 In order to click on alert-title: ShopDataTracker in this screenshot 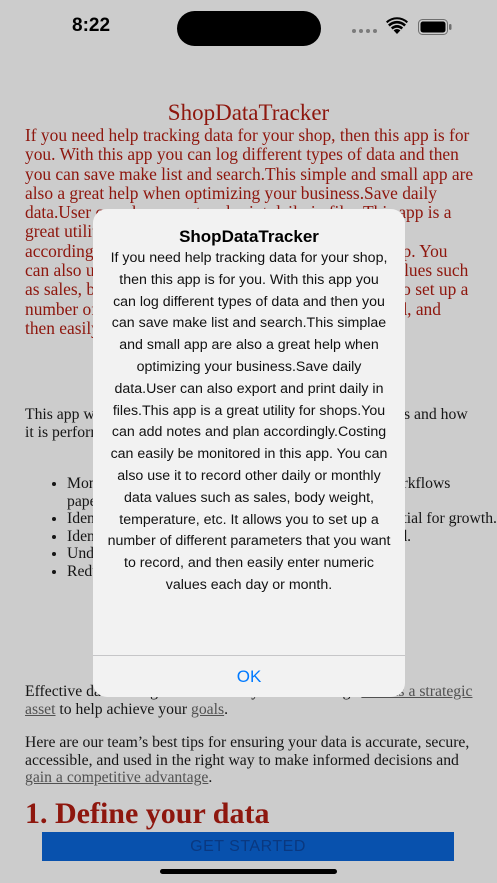, I will do `click(249, 236)`.